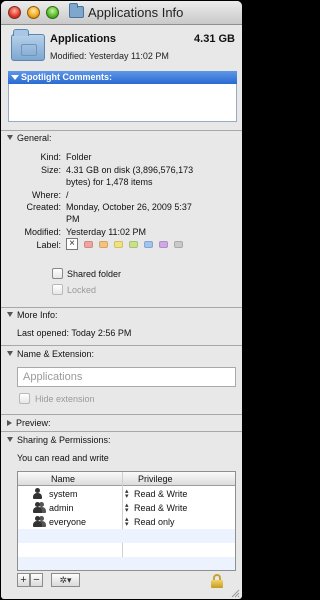 This screenshot has height=600, width=320. I want to click on shared-folder-checkbox, so click(57, 273).